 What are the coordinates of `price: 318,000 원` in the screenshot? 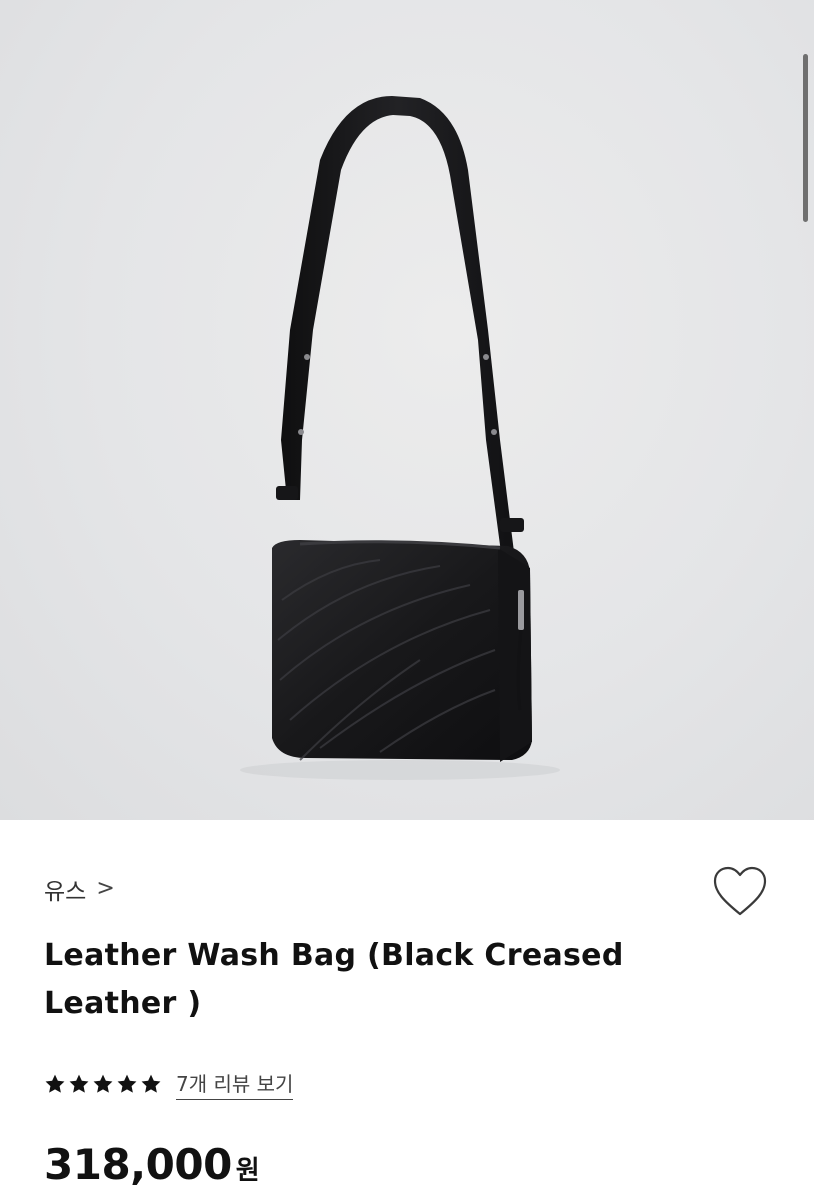 It's located at (152, 1164).